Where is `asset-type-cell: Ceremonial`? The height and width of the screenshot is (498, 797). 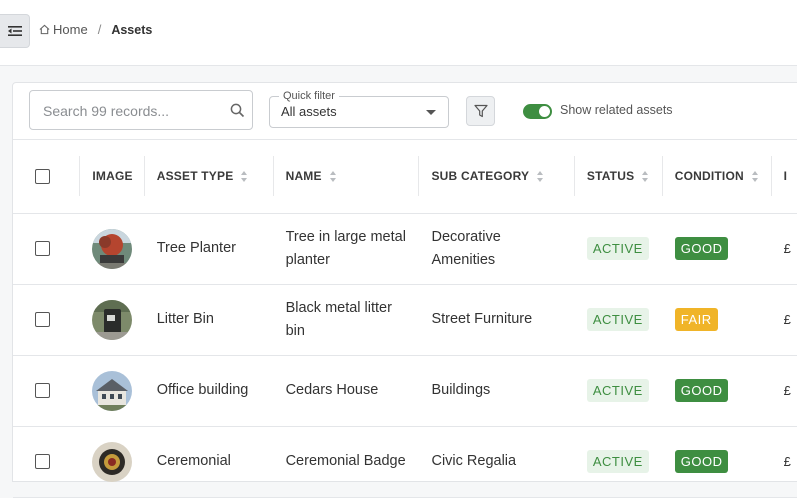
asset-type-cell: Ceremonial is located at coordinates (209, 462).